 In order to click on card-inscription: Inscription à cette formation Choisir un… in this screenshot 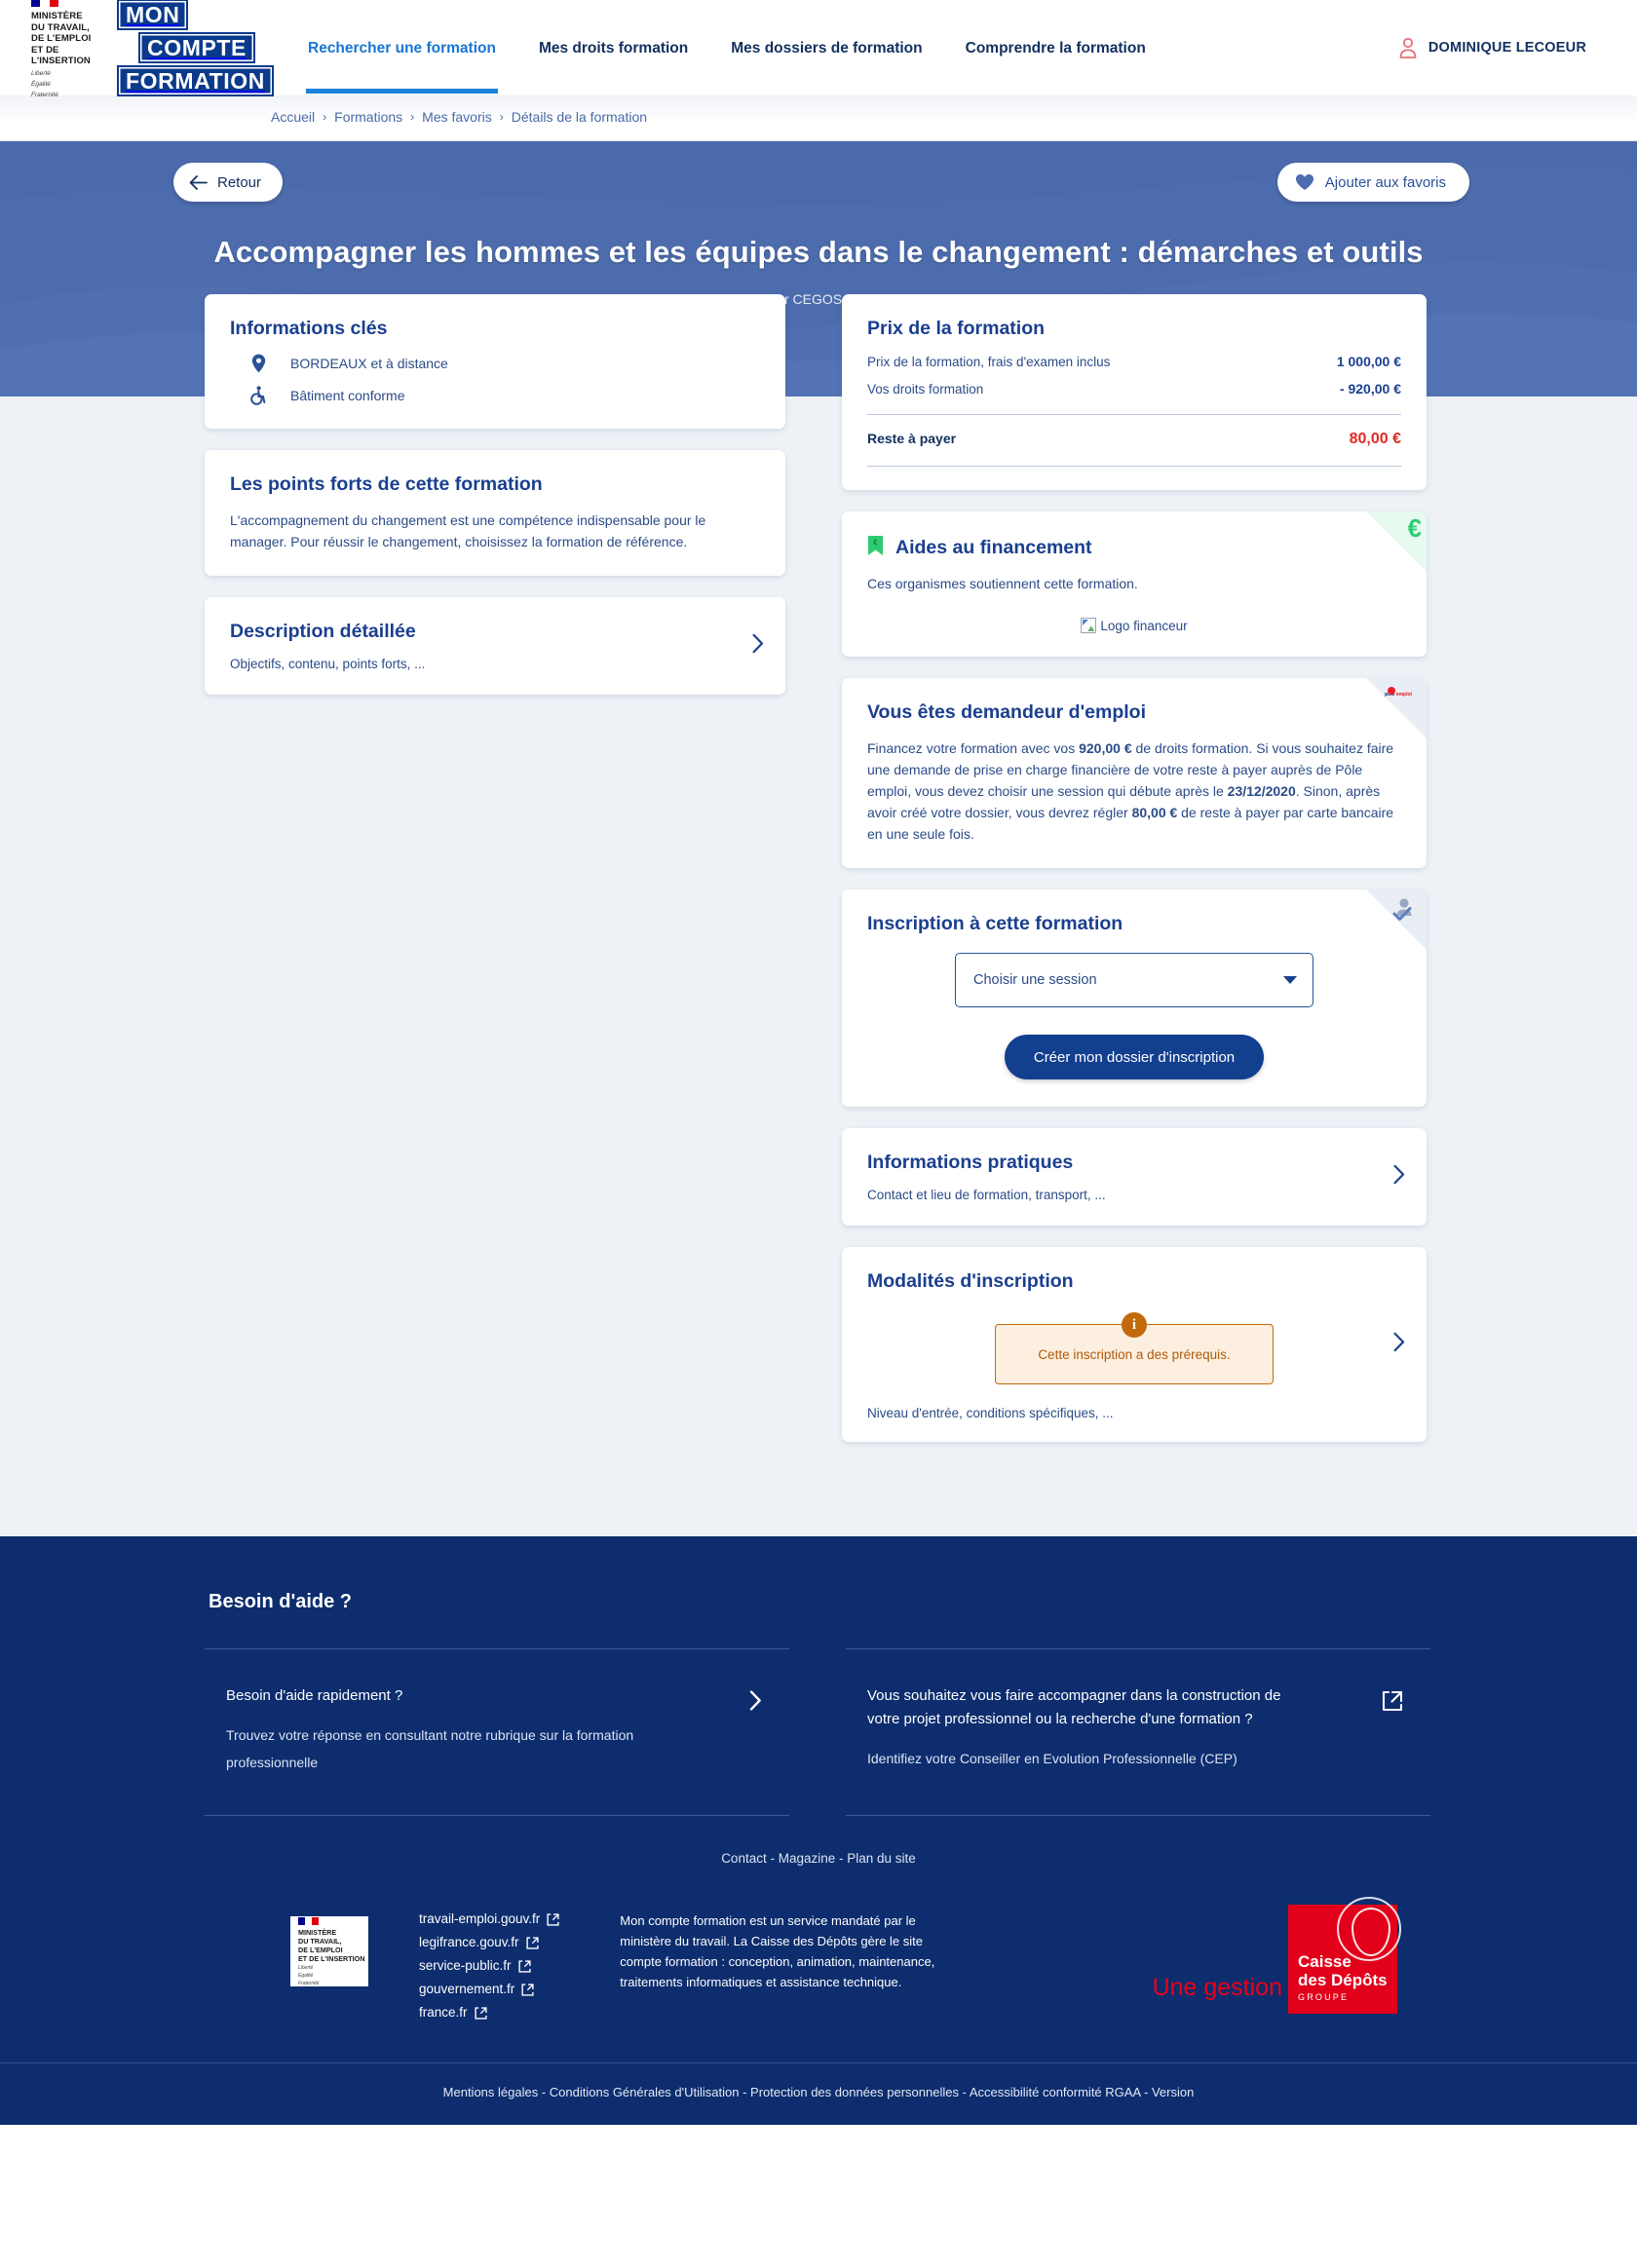, I will do `click(1134, 998)`.